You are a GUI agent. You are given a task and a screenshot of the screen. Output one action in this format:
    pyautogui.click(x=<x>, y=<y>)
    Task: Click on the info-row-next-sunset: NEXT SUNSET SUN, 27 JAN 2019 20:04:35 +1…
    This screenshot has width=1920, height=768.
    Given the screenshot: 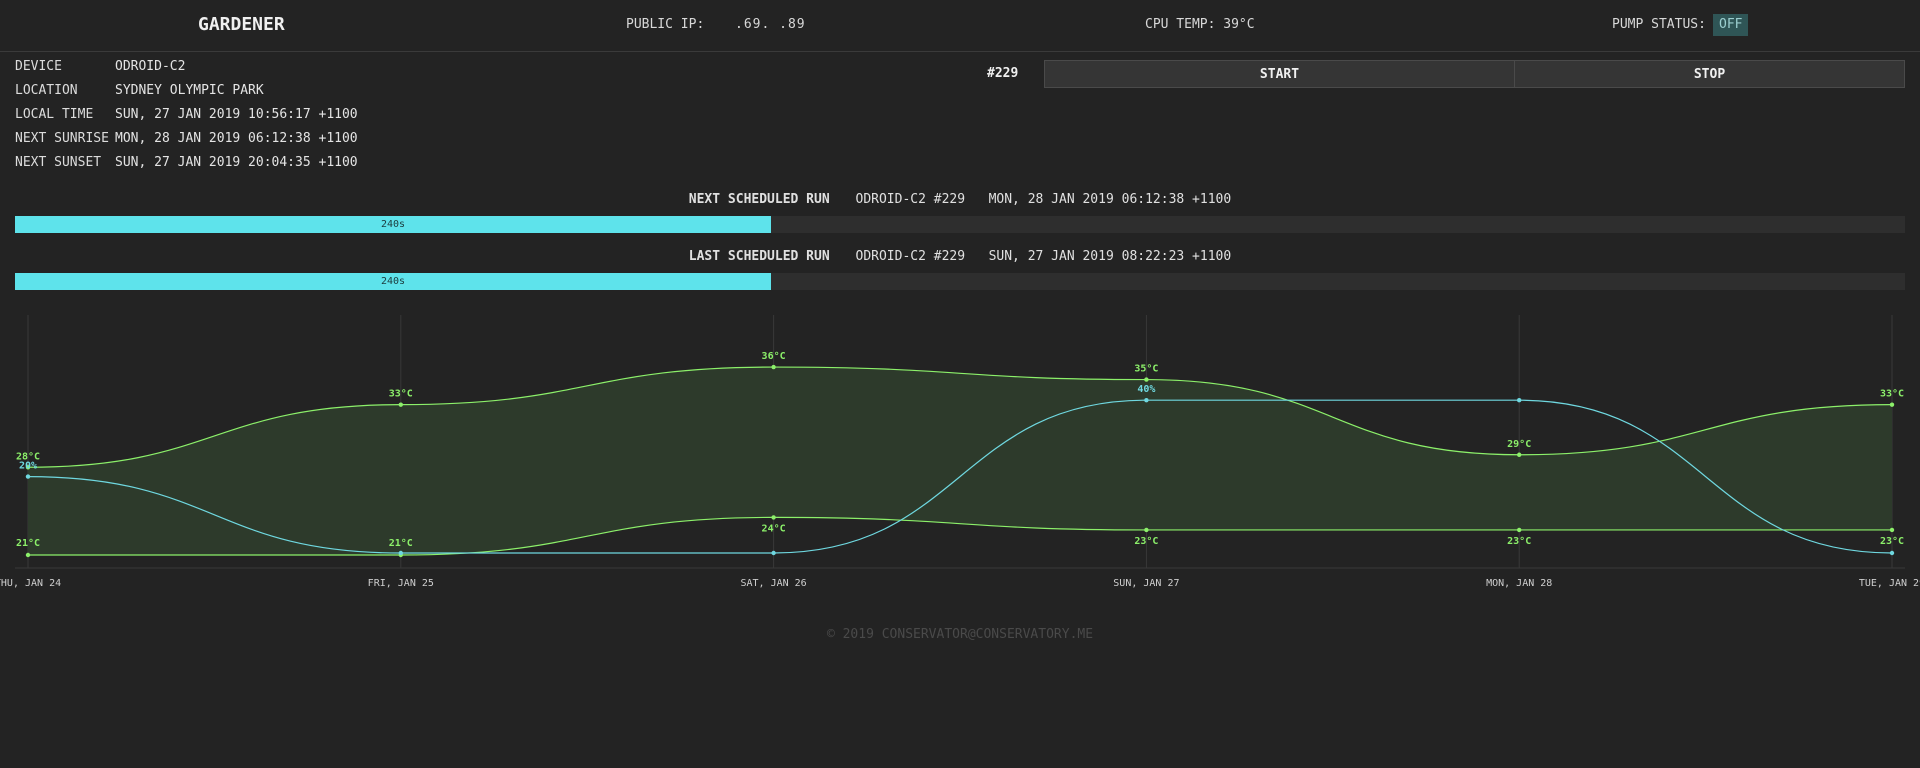 What is the action you would take?
    pyautogui.click(x=186, y=166)
    